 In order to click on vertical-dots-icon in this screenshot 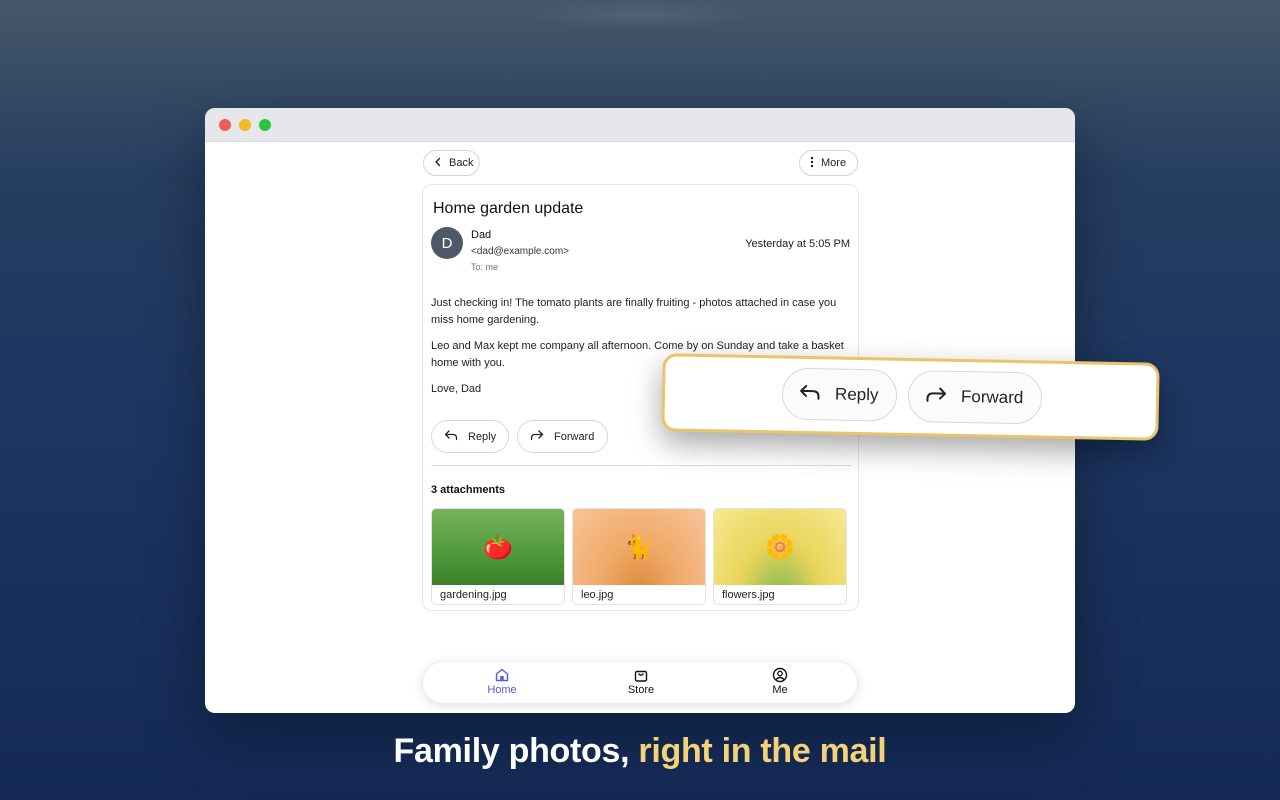, I will do `click(812, 163)`.